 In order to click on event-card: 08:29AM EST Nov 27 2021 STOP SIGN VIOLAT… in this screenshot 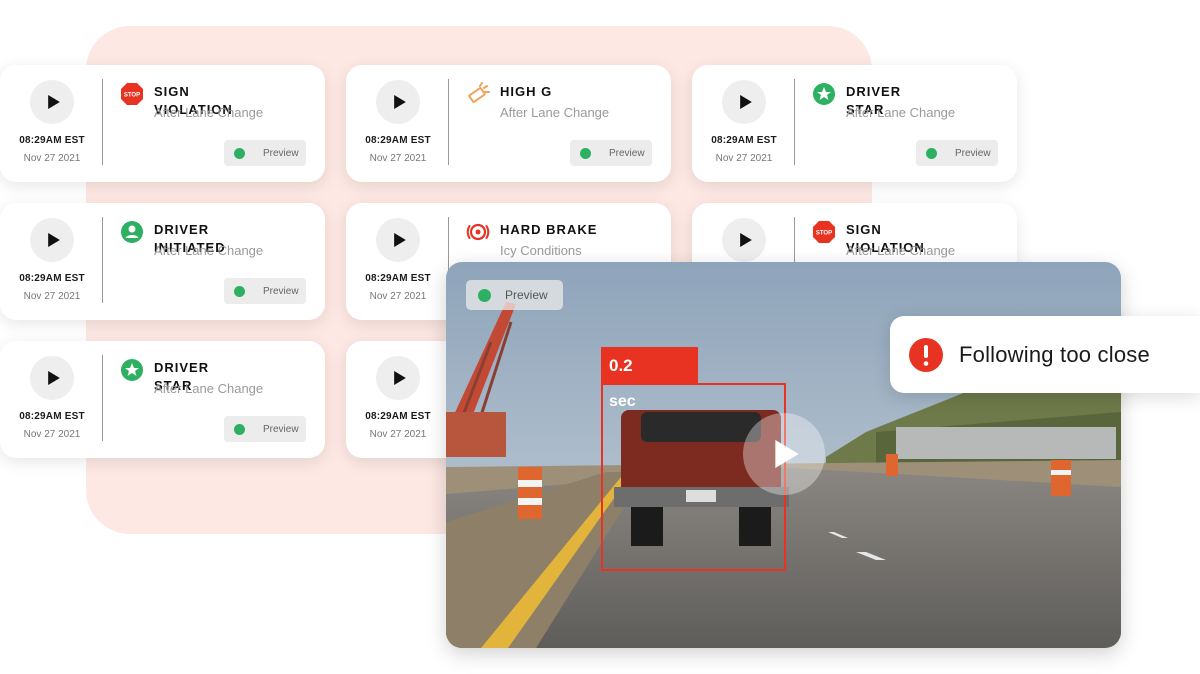, I will do `click(162, 123)`.